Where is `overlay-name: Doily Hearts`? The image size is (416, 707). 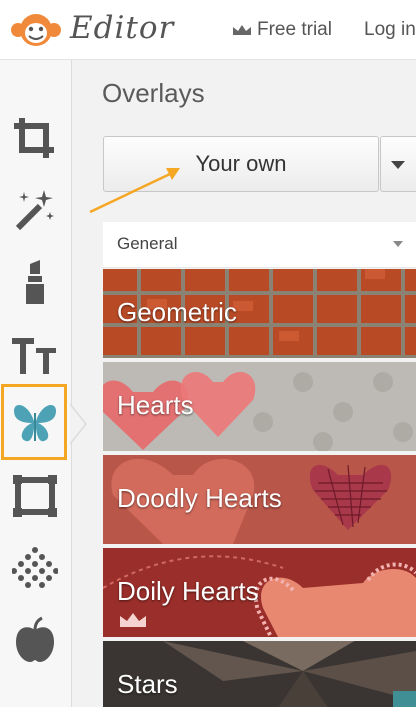
overlay-name: Doily Hearts is located at coordinates (188, 591).